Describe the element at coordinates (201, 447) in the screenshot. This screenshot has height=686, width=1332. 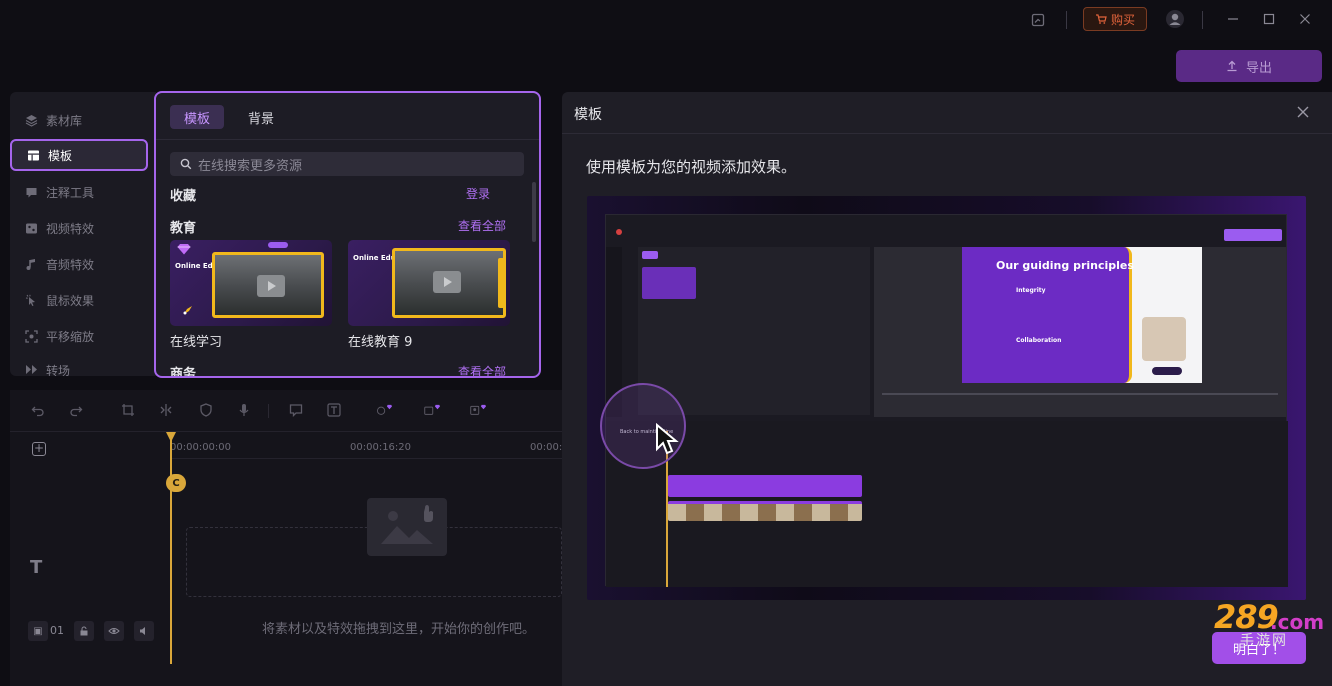
I see `time-mark: 00:00:00:00` at that location.